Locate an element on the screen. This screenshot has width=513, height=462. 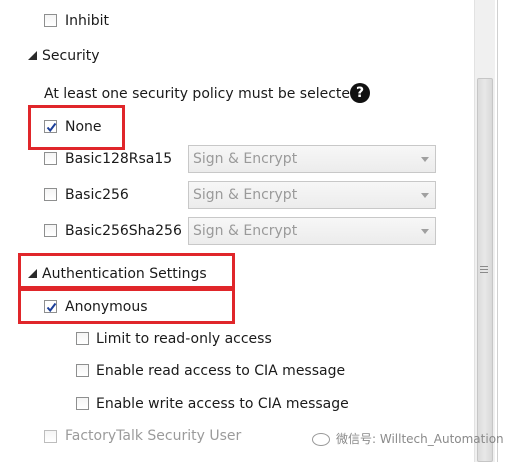
security-heading: Security is located at coordinates (71, 56).